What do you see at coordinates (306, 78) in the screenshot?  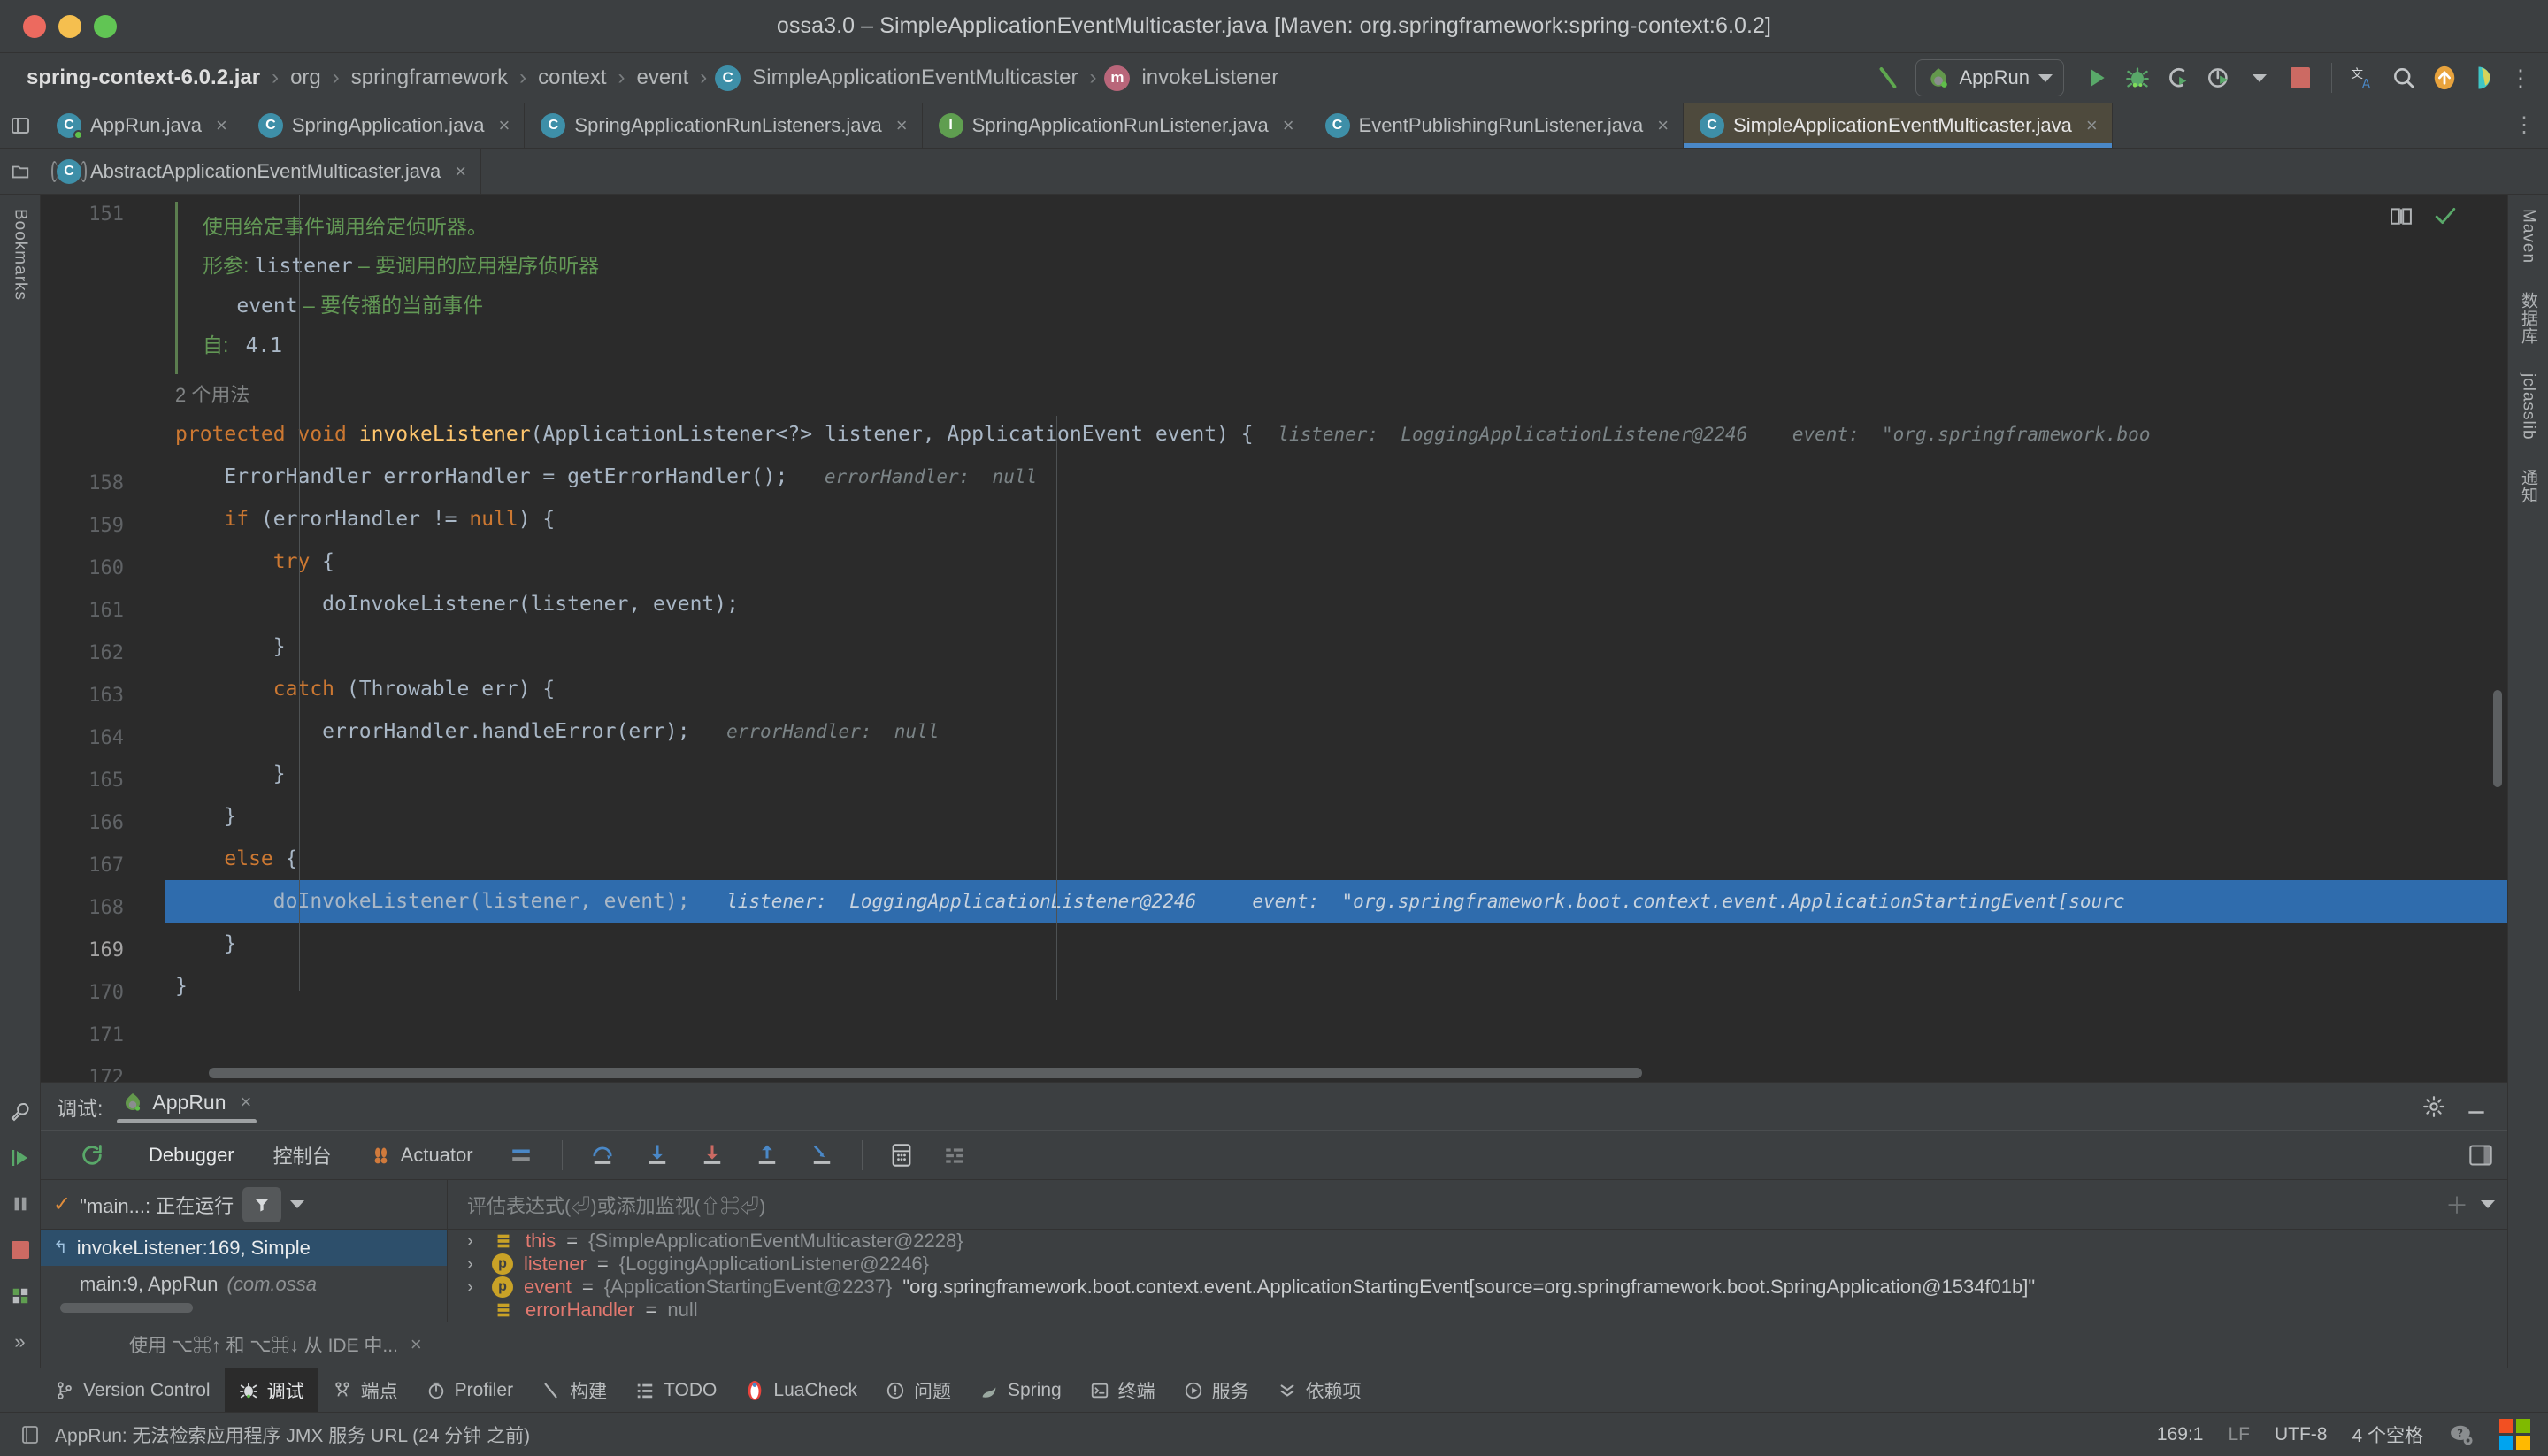 I see `breadcrumb-item-org: org` at bounding box center [306, 78].